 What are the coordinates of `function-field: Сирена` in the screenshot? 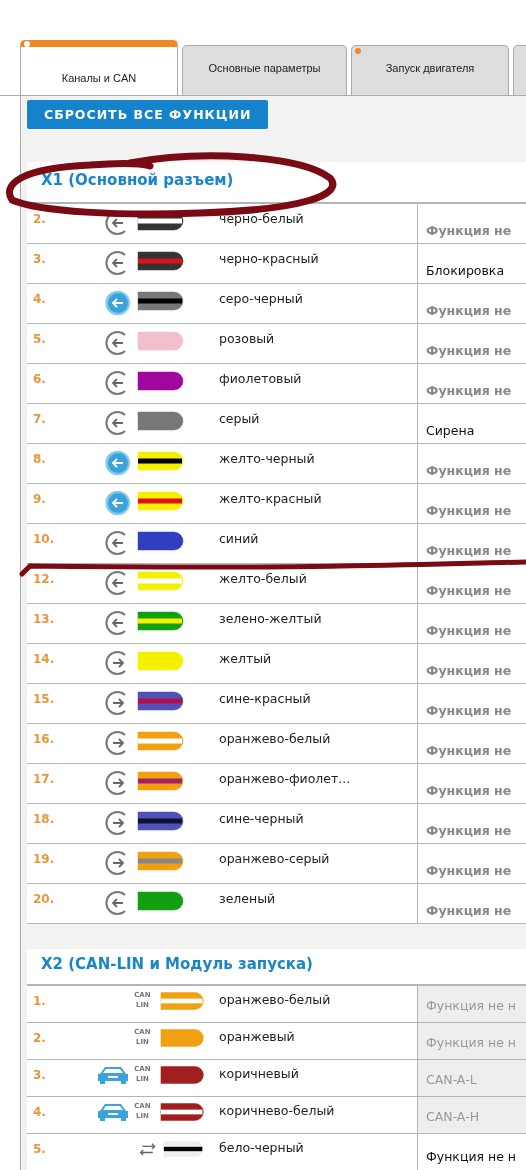 It's located at (471, 423).